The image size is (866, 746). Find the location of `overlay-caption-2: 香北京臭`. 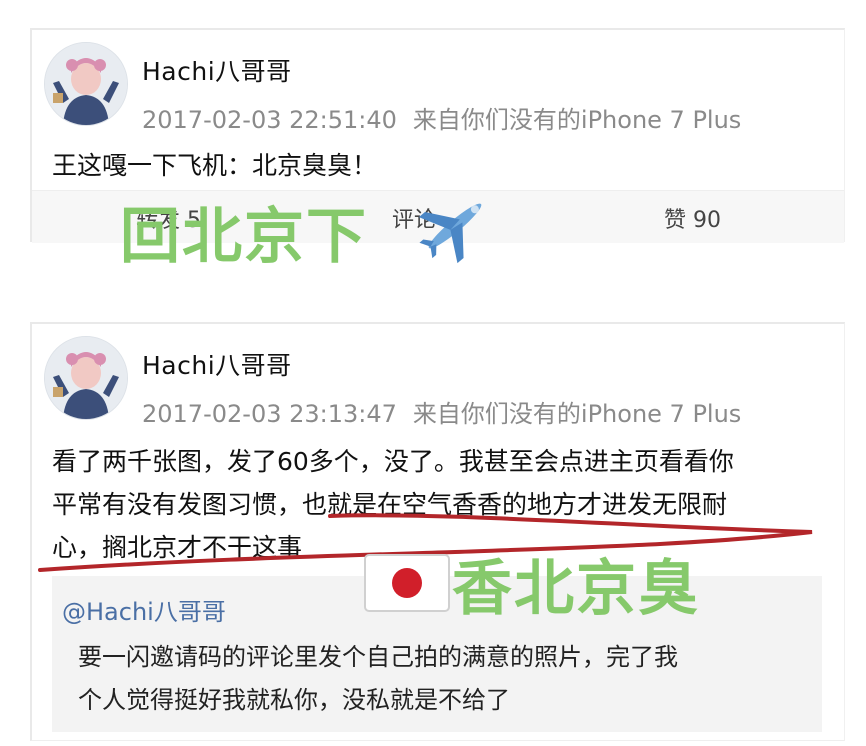

overlay-caption-2: 香北京臭 is located at coordinates (576, 589).